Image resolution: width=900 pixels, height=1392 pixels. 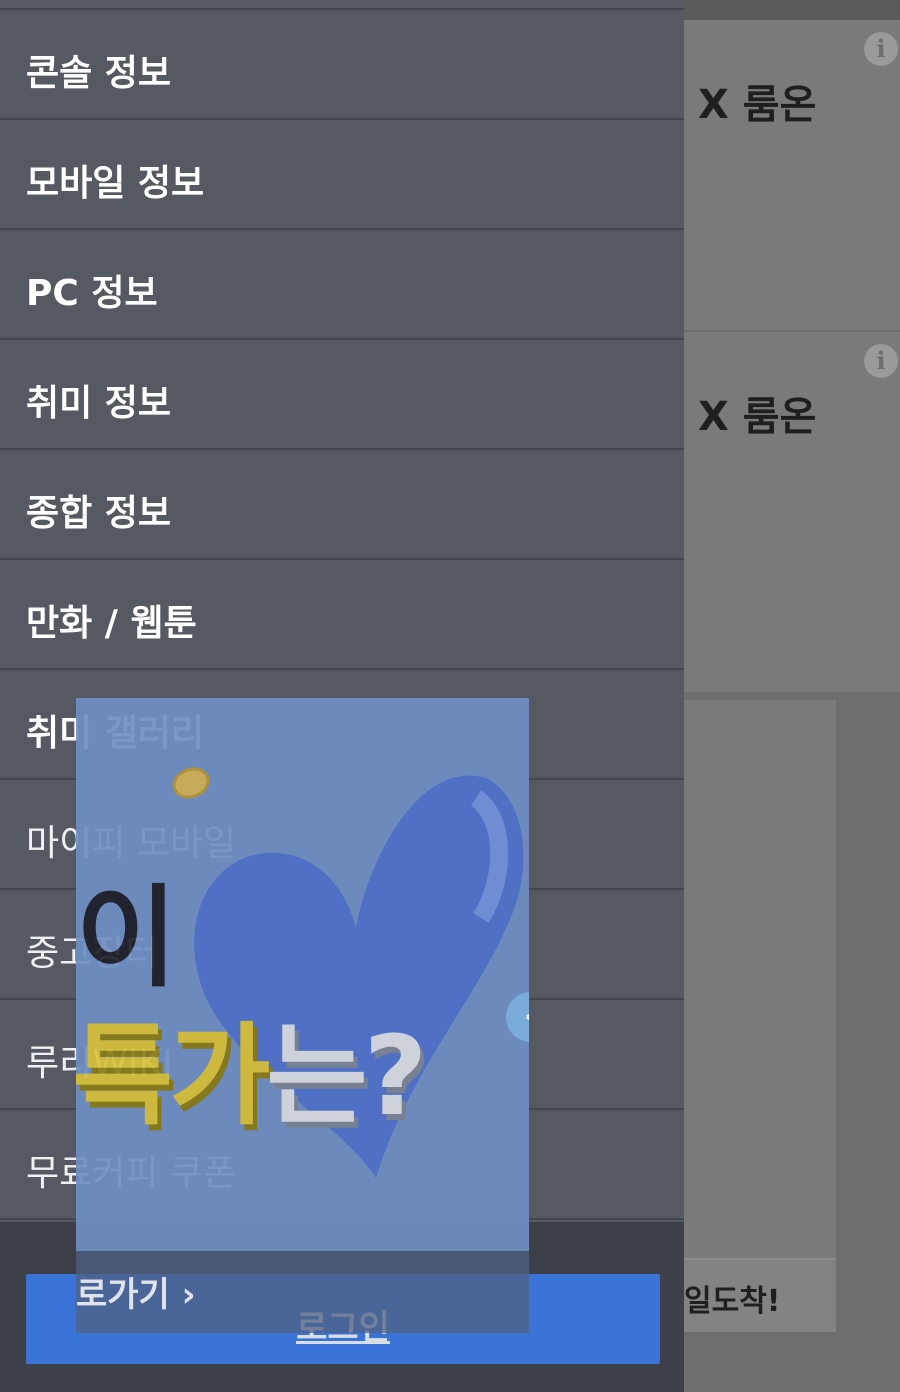 What do you see at coordinates (732, 1301) in the screenshot?
I see `banner-text: 일도착!` at bounding box center [732, 1301].